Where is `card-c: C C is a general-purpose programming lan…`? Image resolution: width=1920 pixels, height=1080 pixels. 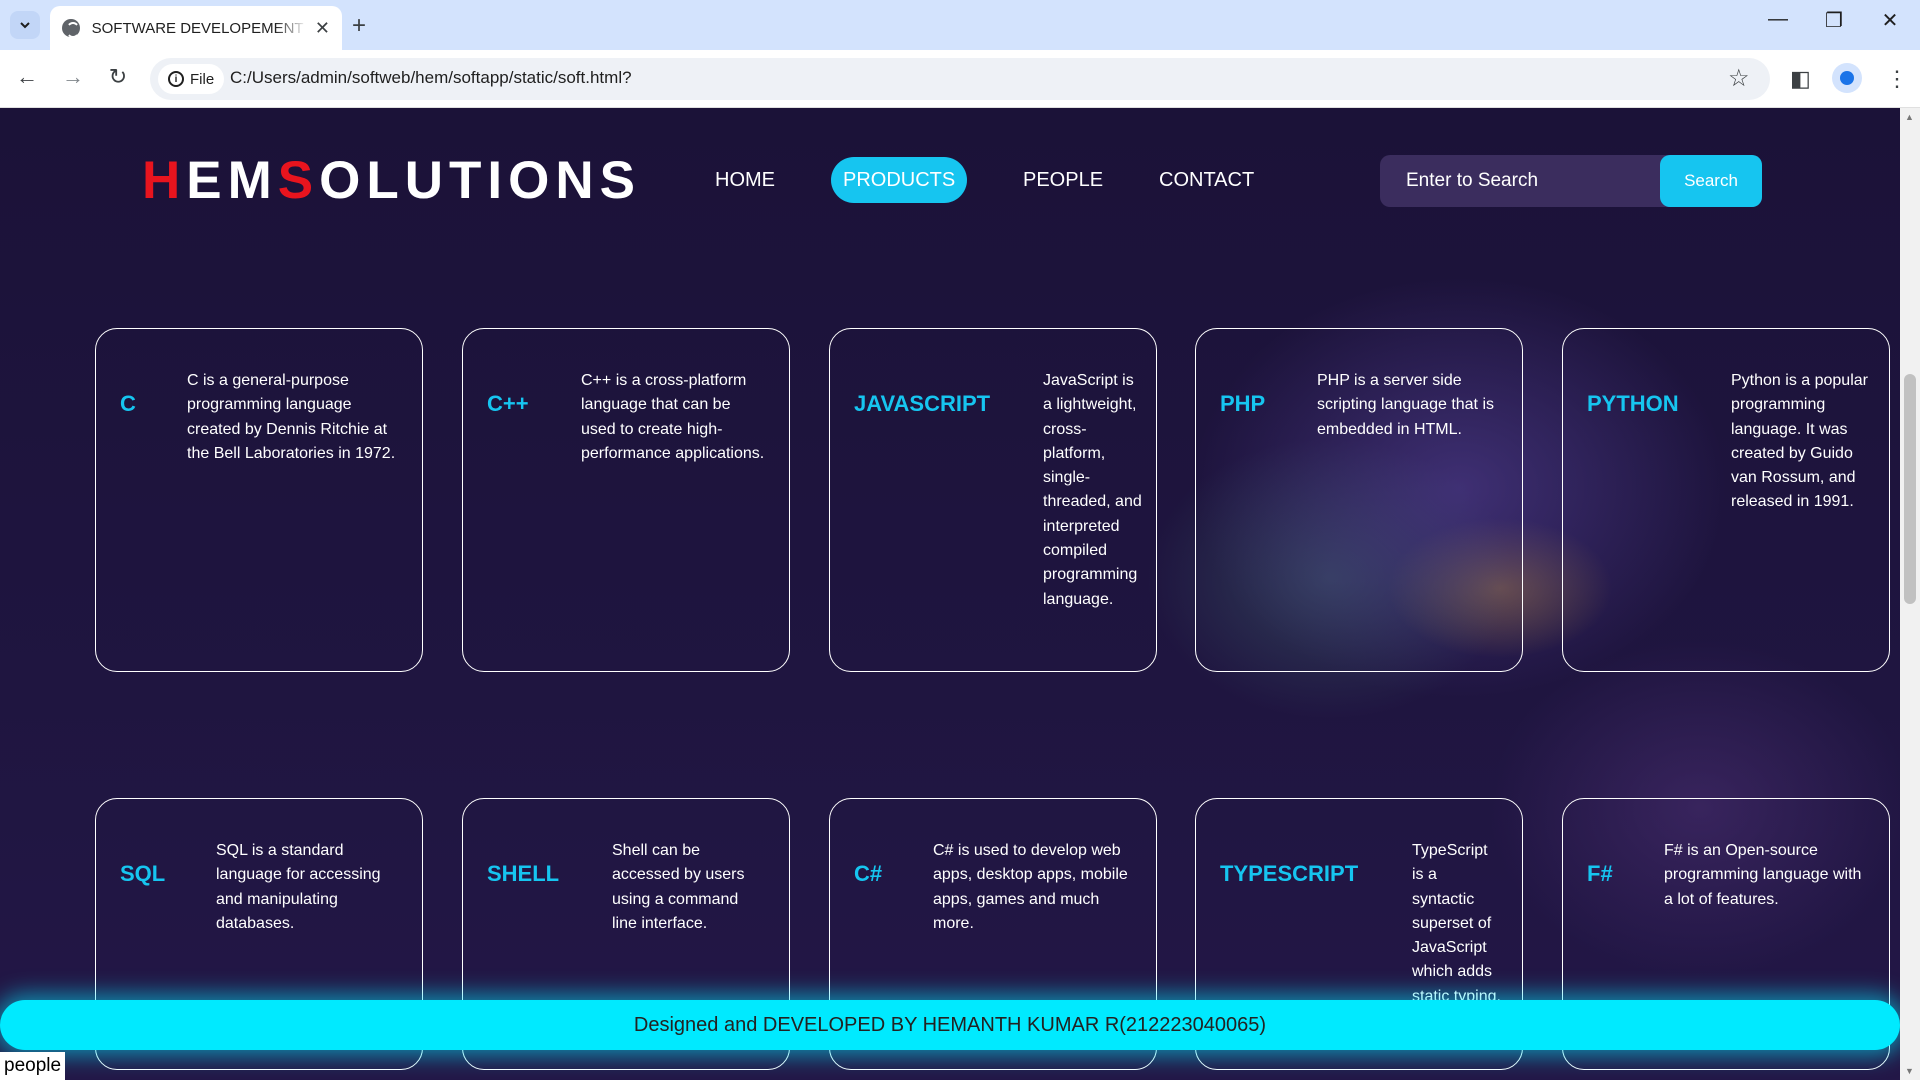
card-c: C C is a general-purpose programming lan… is located at coordinates (259, 500).